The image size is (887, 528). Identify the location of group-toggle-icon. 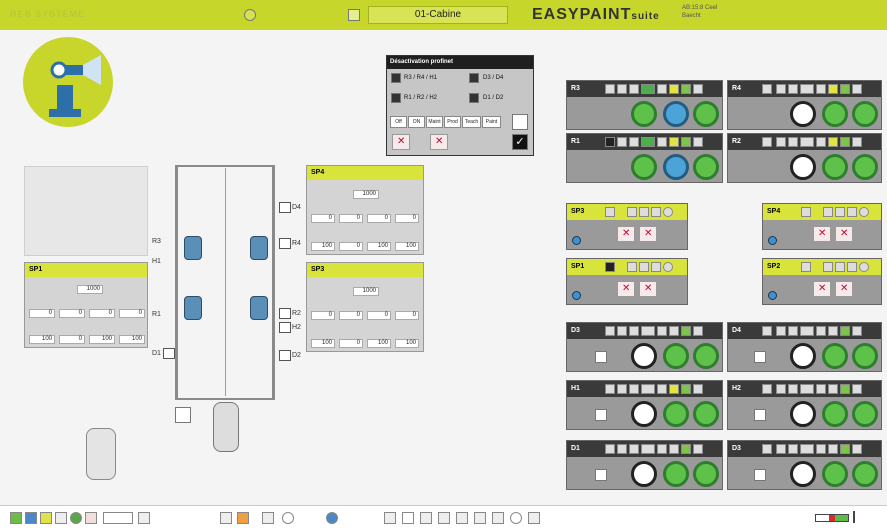
(474, 78).